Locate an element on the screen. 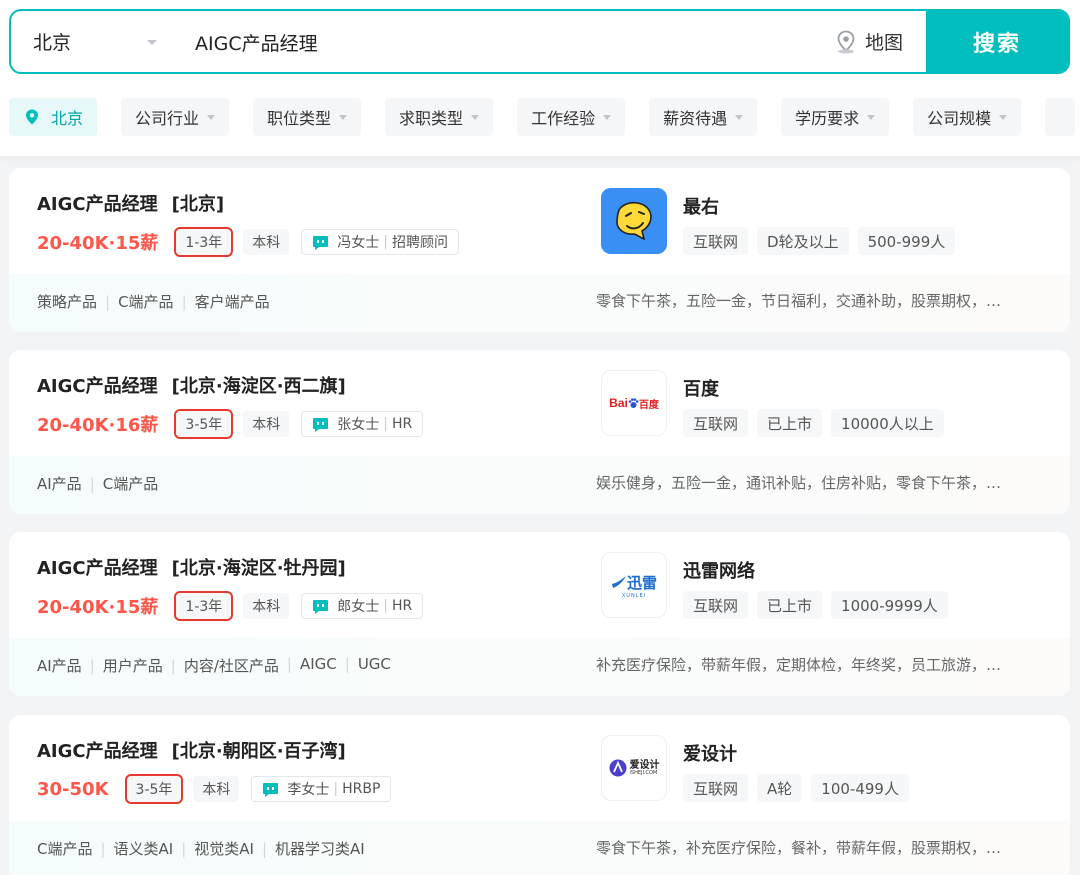  skill-tags: 策略产品 C端产品 客户端产品 is located at coordinates (153, 301).